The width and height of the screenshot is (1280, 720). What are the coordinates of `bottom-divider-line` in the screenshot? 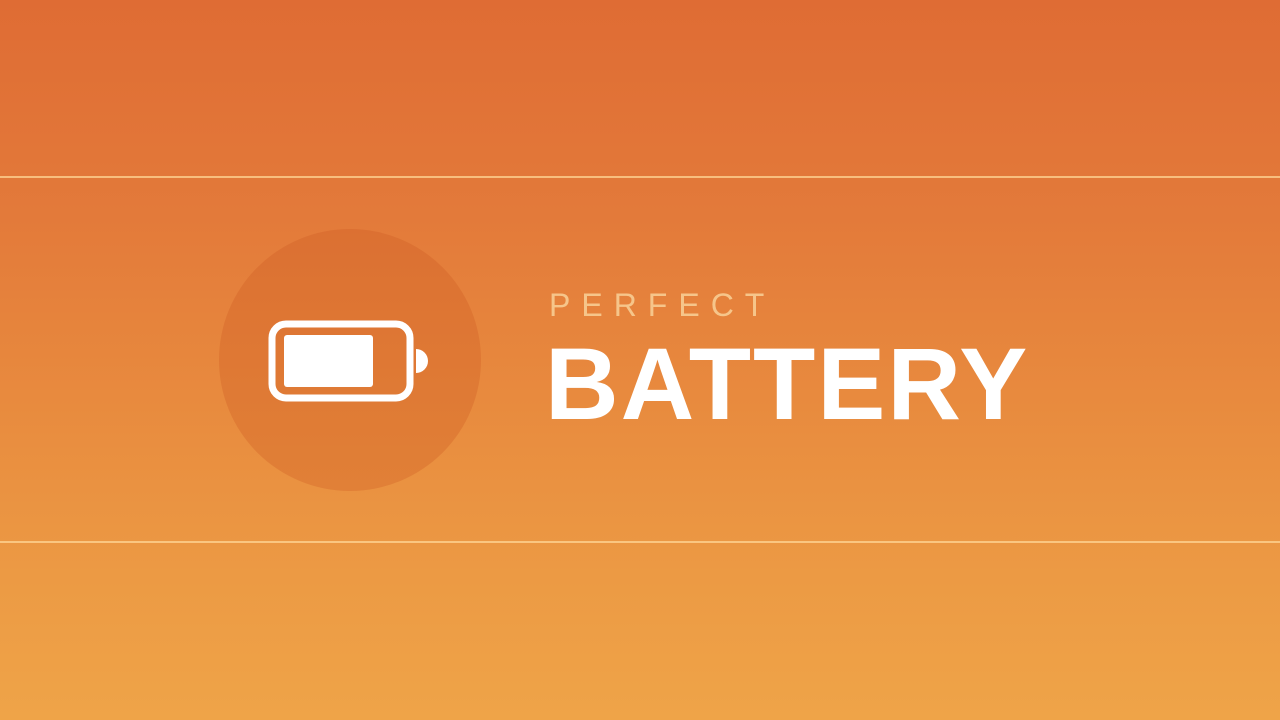 It's located at (640, 542).